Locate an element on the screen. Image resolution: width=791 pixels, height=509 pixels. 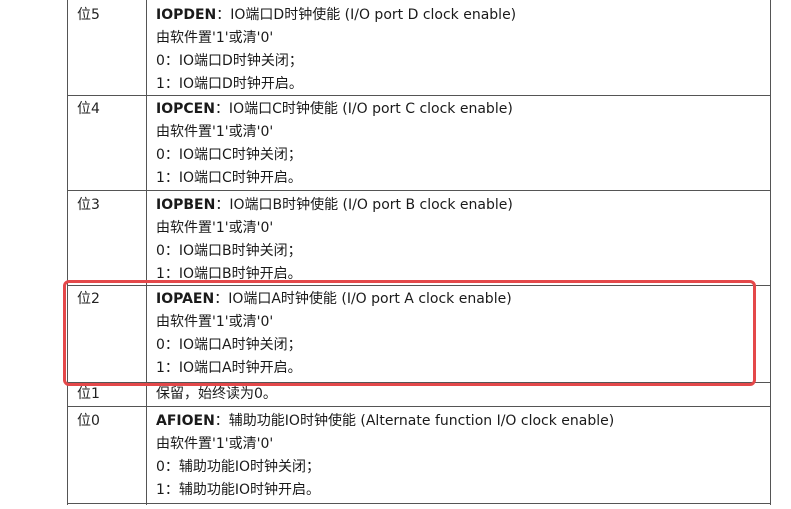
field-name: AFIOEN is located at coordinates (185, 421).